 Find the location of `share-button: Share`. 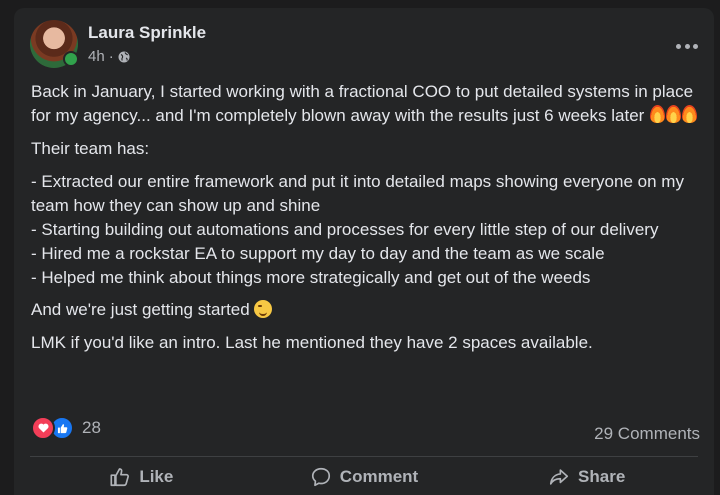

share-button: Share is located at coordinates (586, 477).